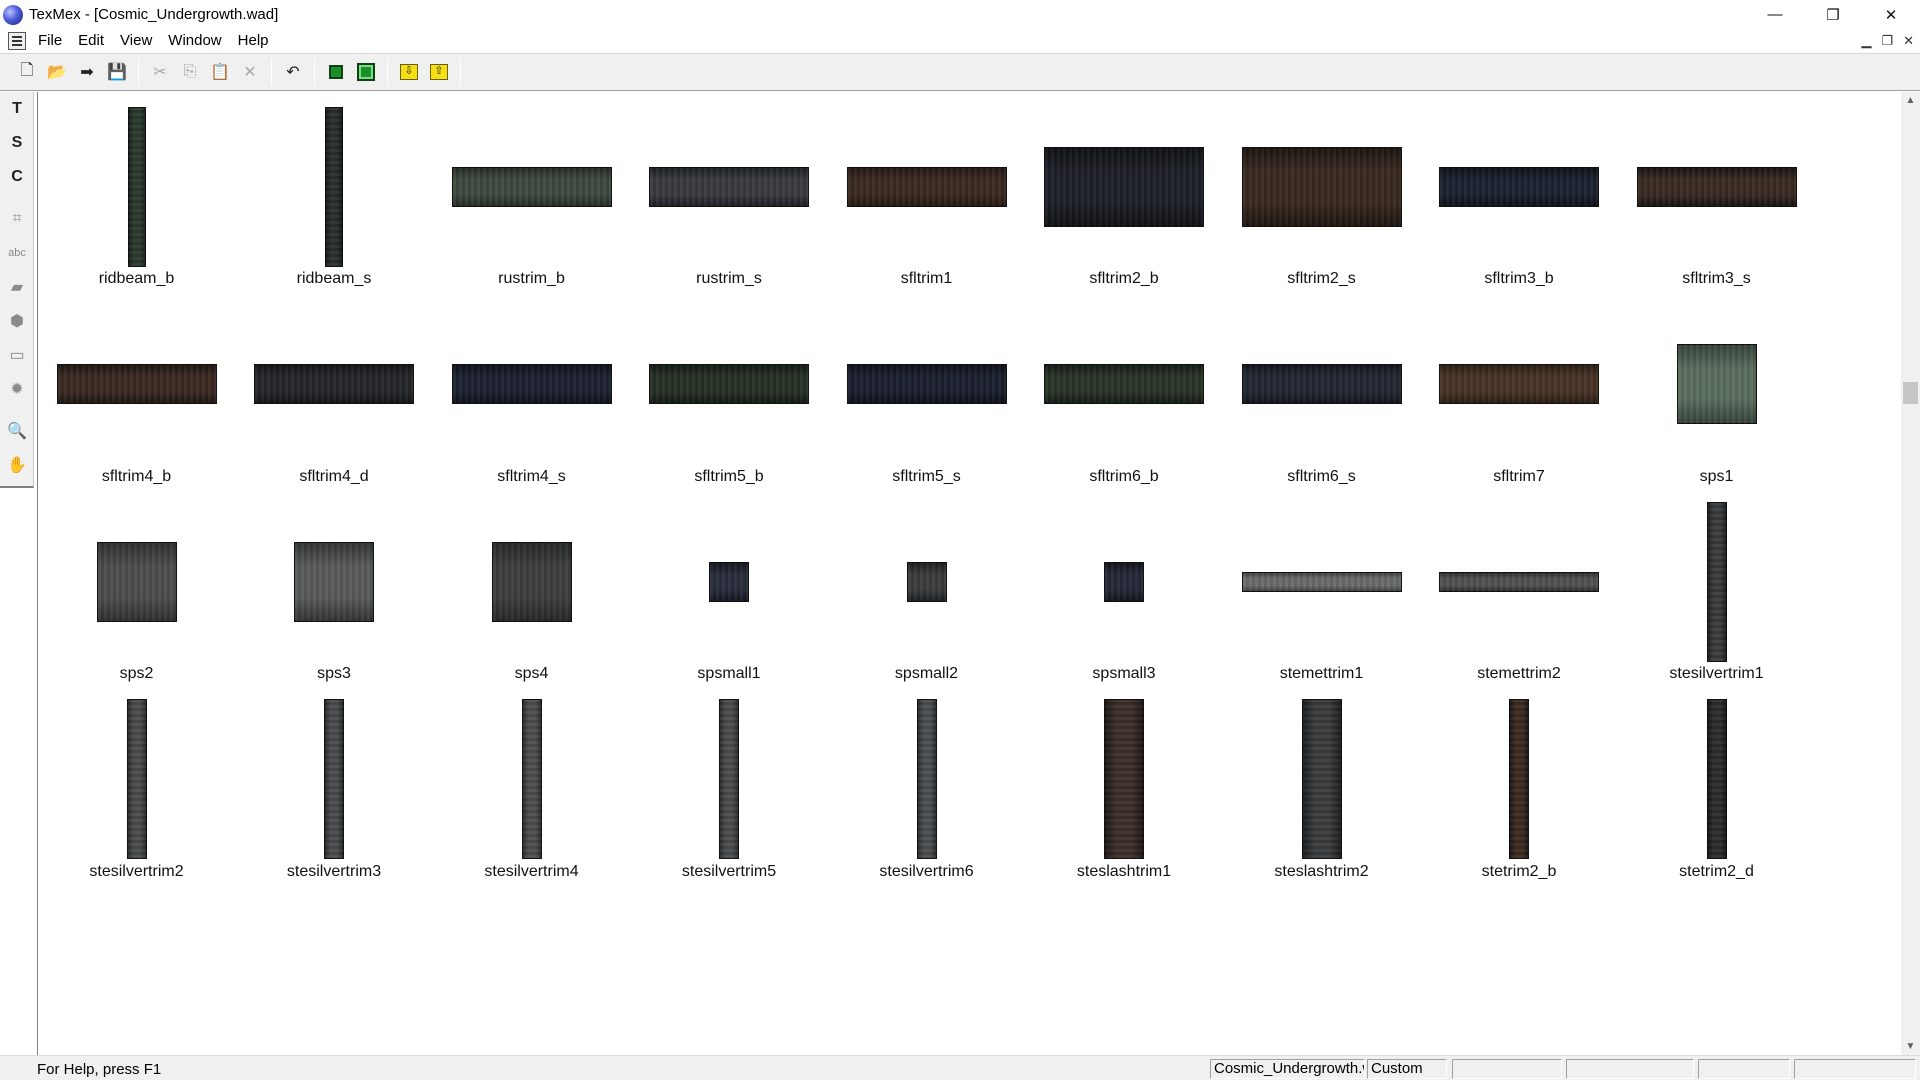 The height and width of the screenshot is (1080, 1920). I want to click on menu-edit: Edit, so click(91, 41).